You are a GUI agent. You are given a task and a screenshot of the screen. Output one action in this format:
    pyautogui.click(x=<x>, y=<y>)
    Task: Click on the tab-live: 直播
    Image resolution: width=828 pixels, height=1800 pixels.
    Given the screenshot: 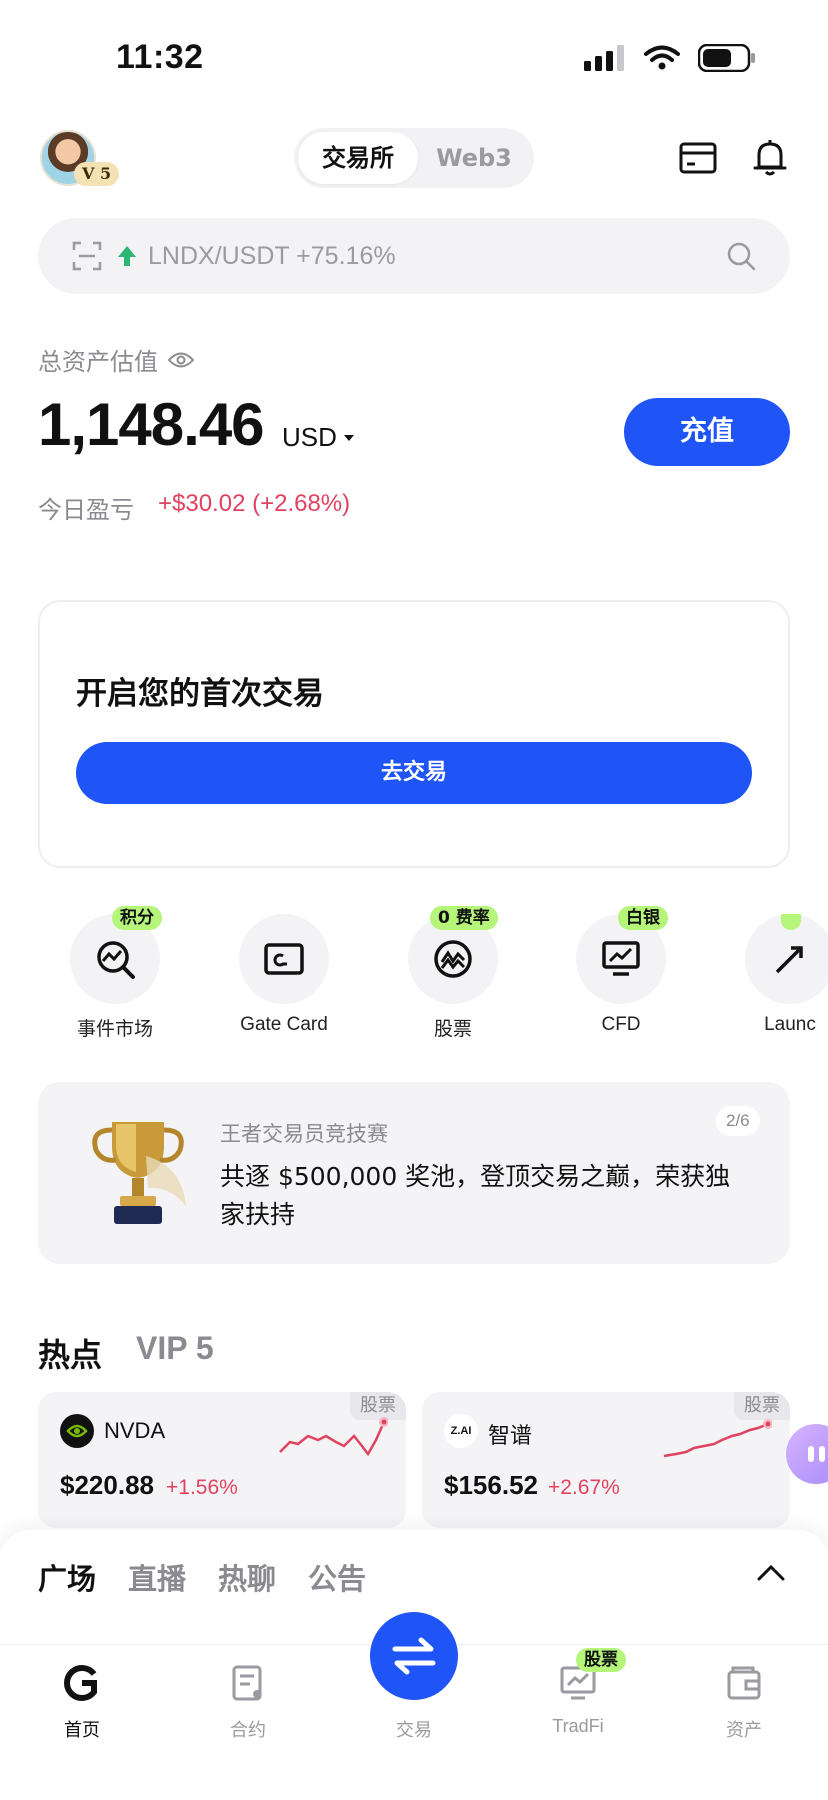 What is the action you would take?
    pyautogui.click(x=157, y=1577)
    